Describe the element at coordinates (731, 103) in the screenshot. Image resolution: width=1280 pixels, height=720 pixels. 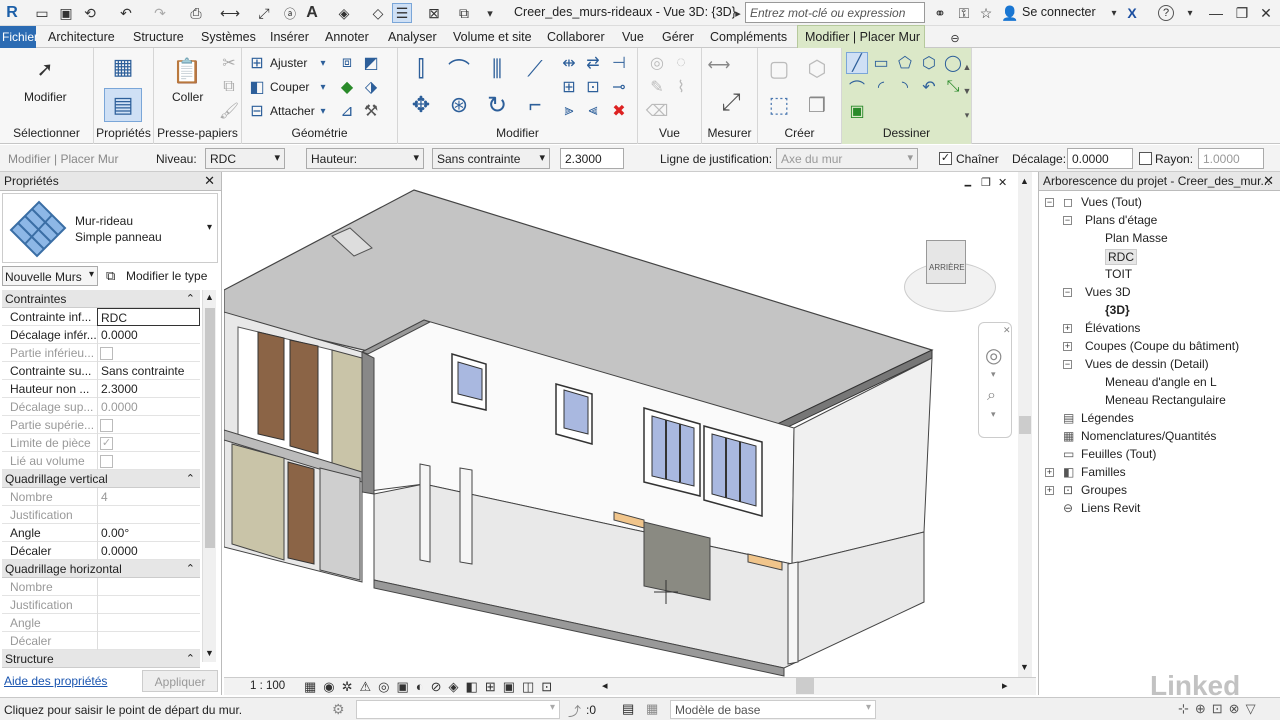
I see `aligned-dimension-icon: ⤢` at that location.